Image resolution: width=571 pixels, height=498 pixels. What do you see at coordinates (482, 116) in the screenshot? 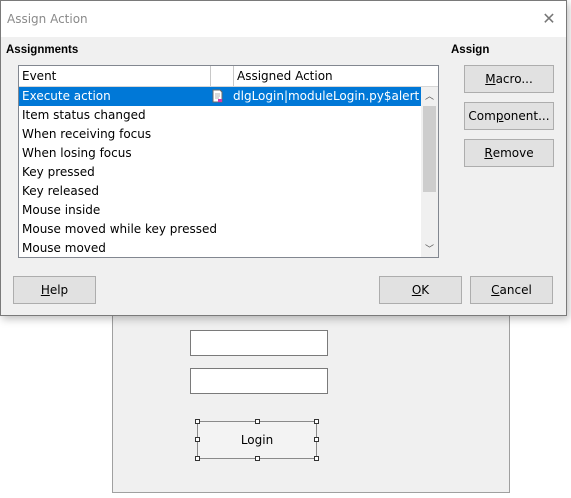
I see `component-label-pre: Com` at bounding box center [482, 116].